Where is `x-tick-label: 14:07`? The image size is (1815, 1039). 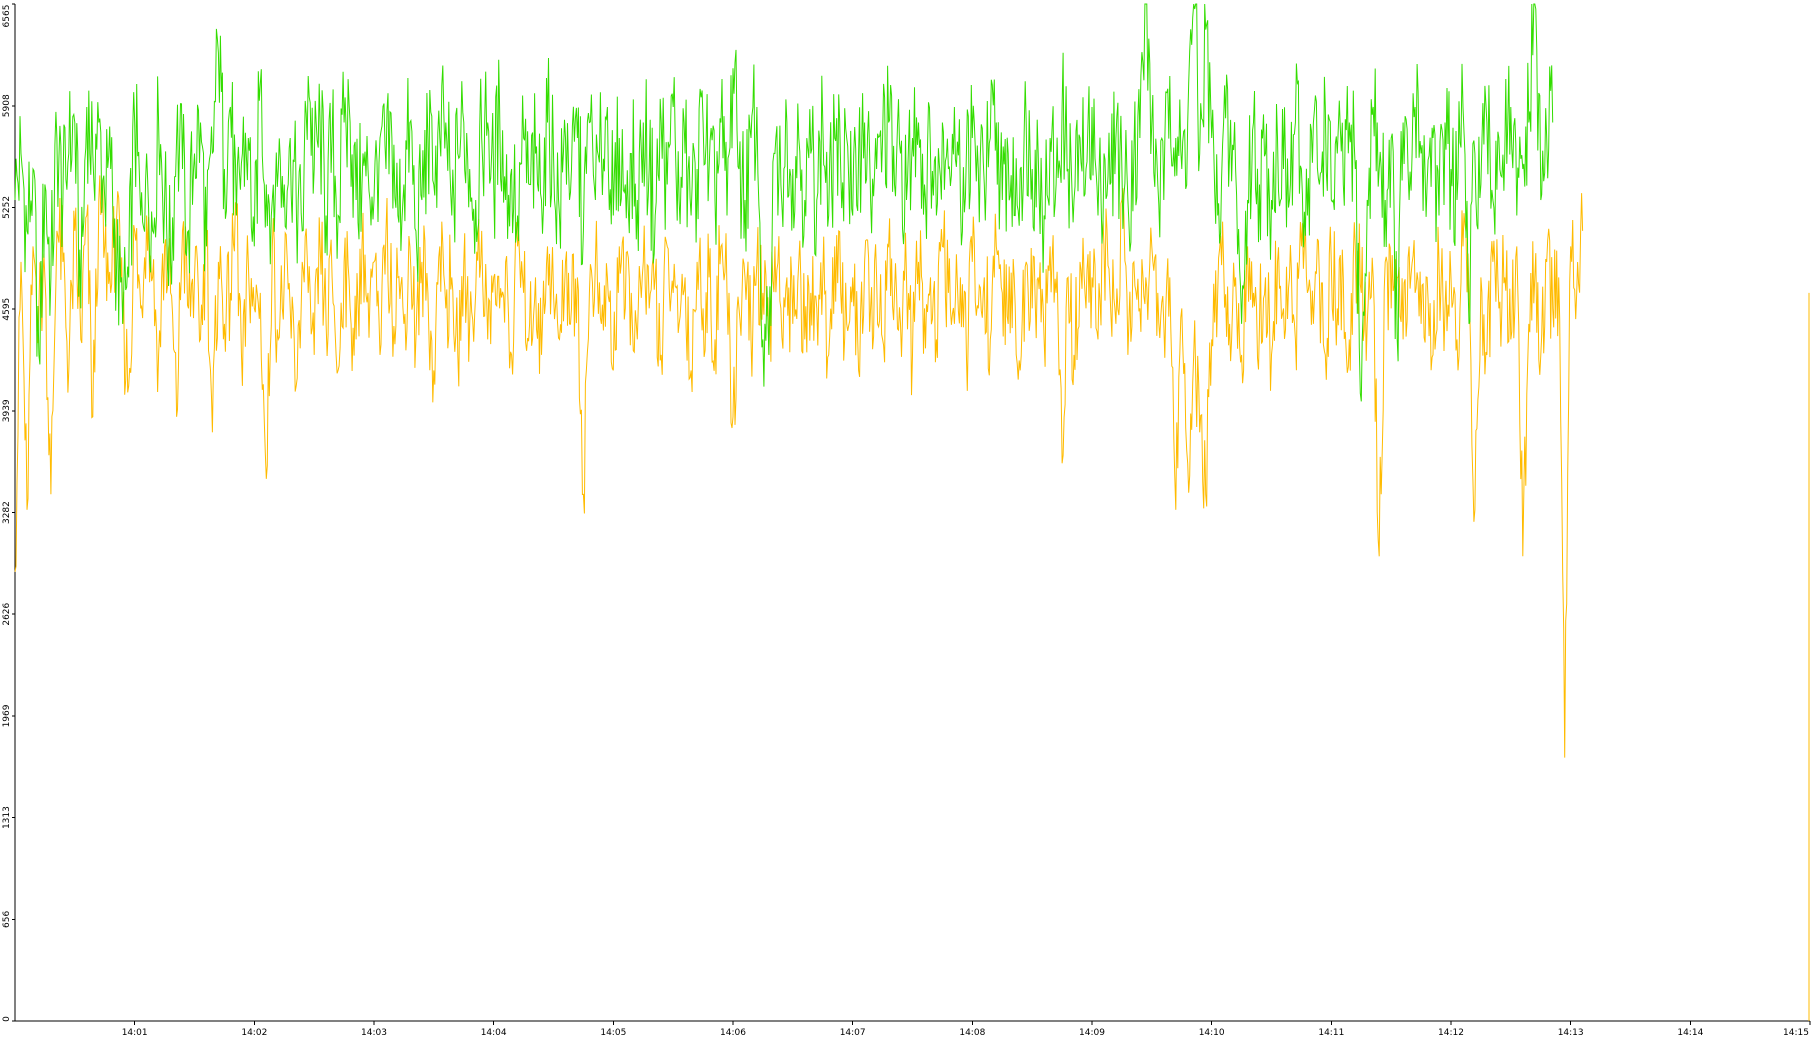
x-tick-label: 14:07 is located at coordinates (853, 1033).